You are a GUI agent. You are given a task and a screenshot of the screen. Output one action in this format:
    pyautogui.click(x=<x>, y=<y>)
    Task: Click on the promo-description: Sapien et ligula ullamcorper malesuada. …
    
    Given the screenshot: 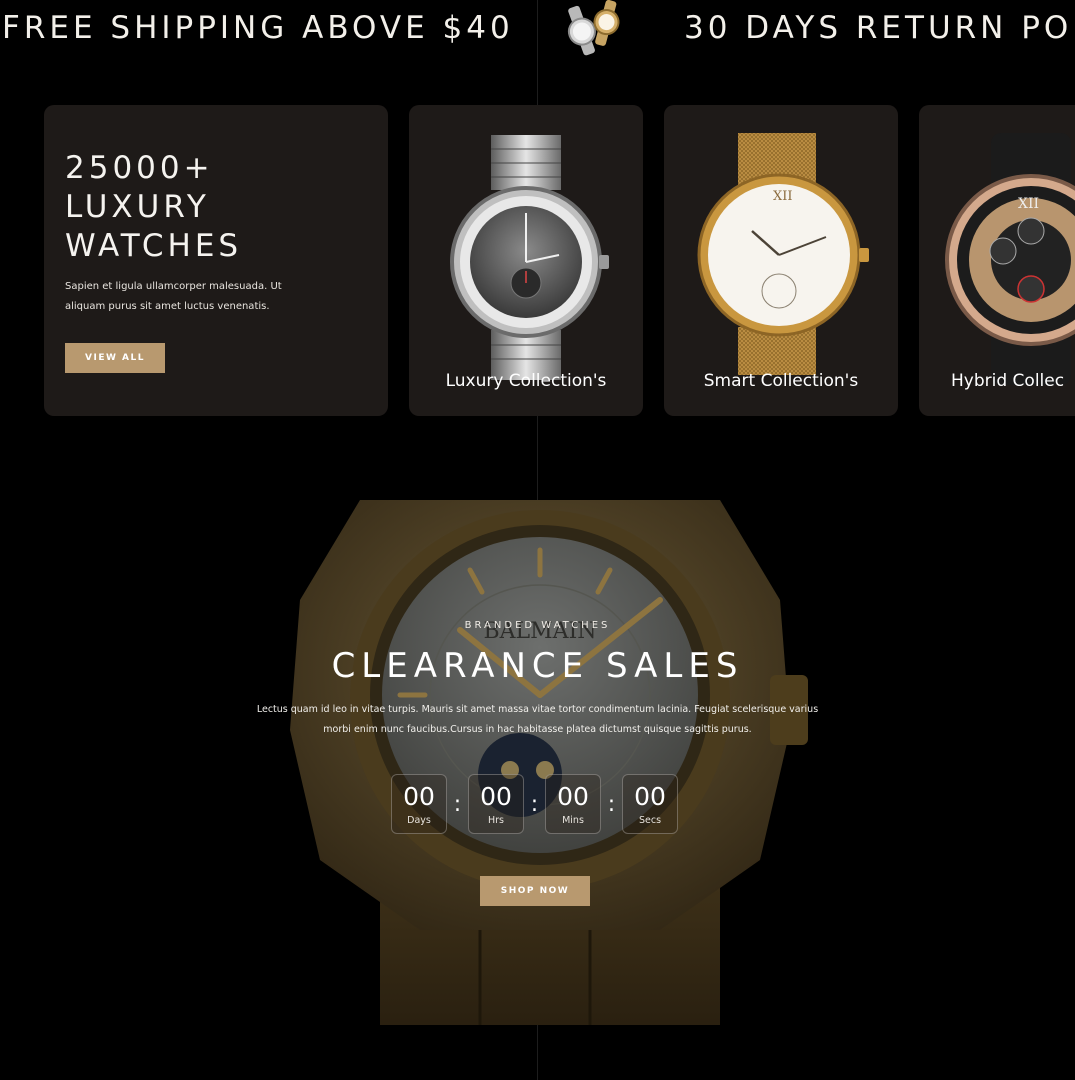 What is the action you would take?
    pyautogui.click(x=173, y=296)
    